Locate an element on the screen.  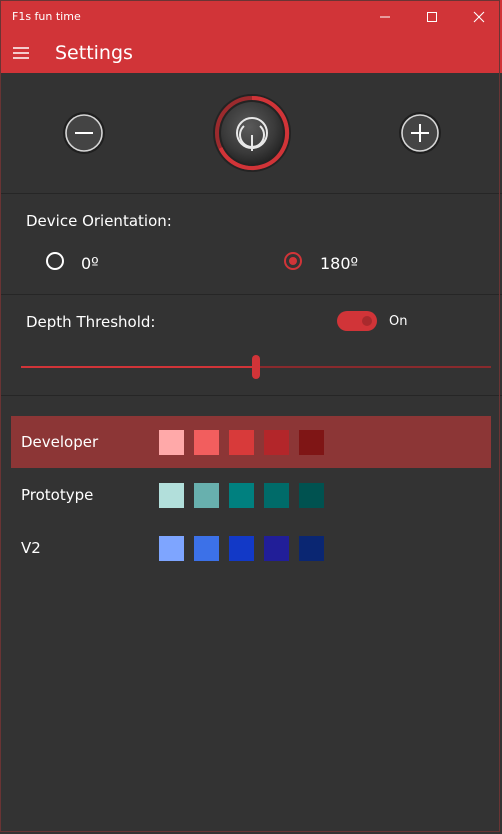
increase-button is located at coordinates (420, 133).